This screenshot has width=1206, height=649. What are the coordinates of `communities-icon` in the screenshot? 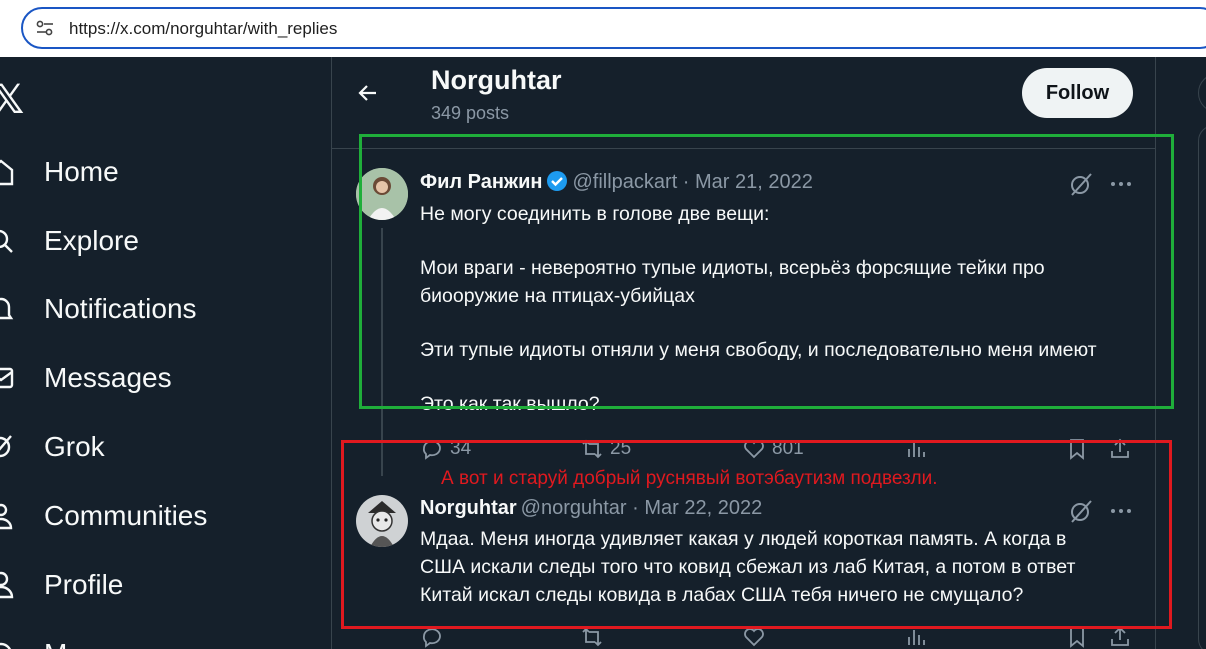 It's located at (6, 516).